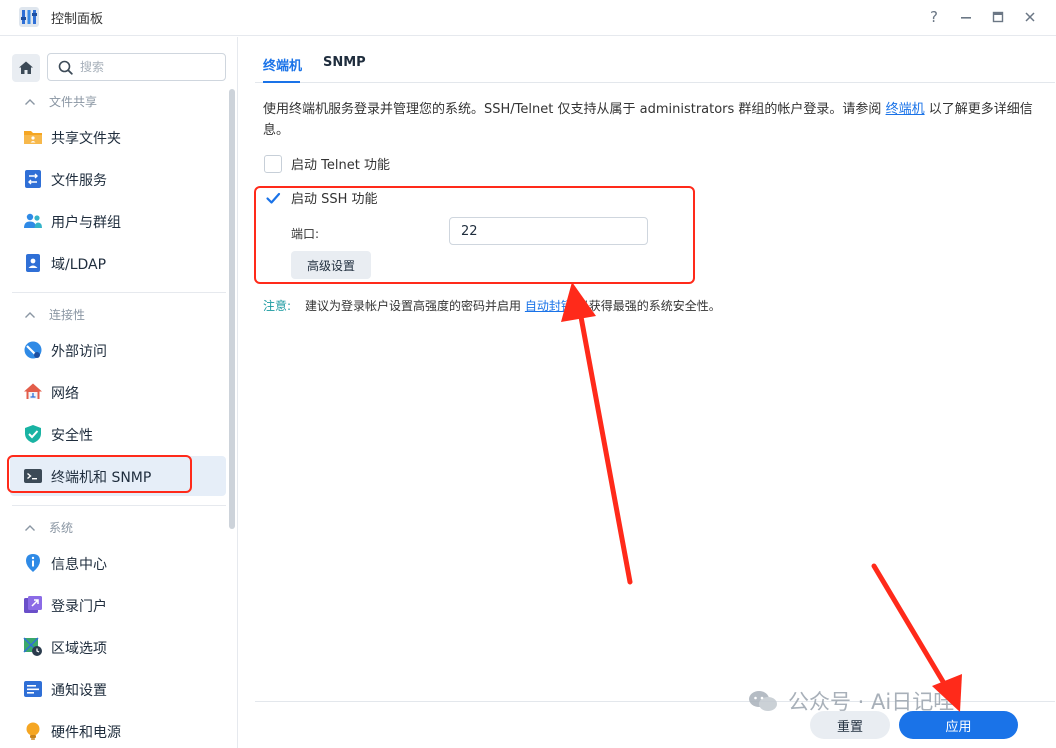 The height and width of the screenshot is (748, 1056). What do you see at coordinates (86, 223) in the screenshot?
I see `sidebar-item-label: 用户与群组` at bounding box center [86, 223].